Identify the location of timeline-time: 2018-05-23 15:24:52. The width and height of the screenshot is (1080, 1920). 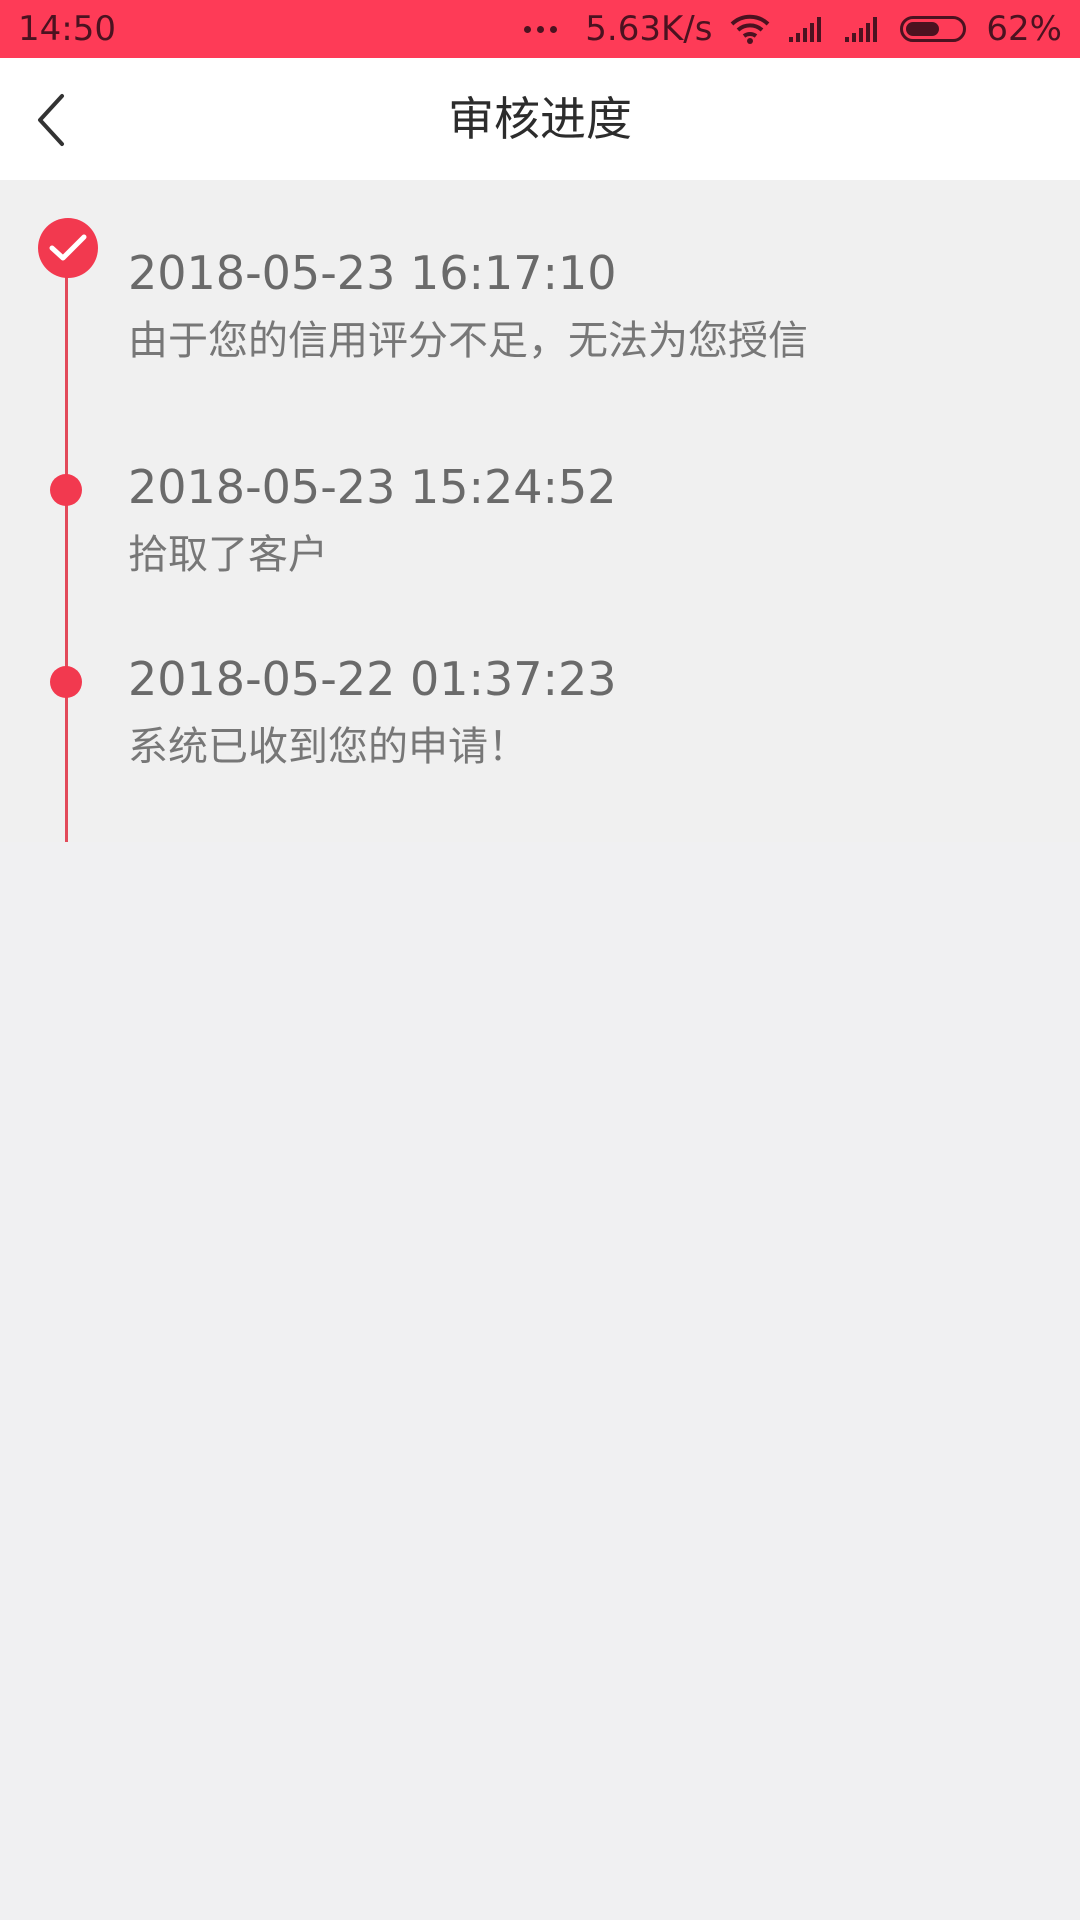
(372, 487).